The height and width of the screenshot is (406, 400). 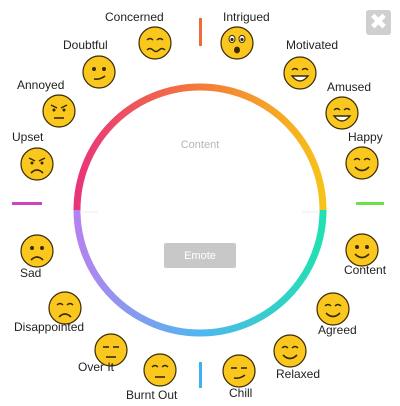 I want to click on intrigued-face-icon, so click(x=237, y=43).